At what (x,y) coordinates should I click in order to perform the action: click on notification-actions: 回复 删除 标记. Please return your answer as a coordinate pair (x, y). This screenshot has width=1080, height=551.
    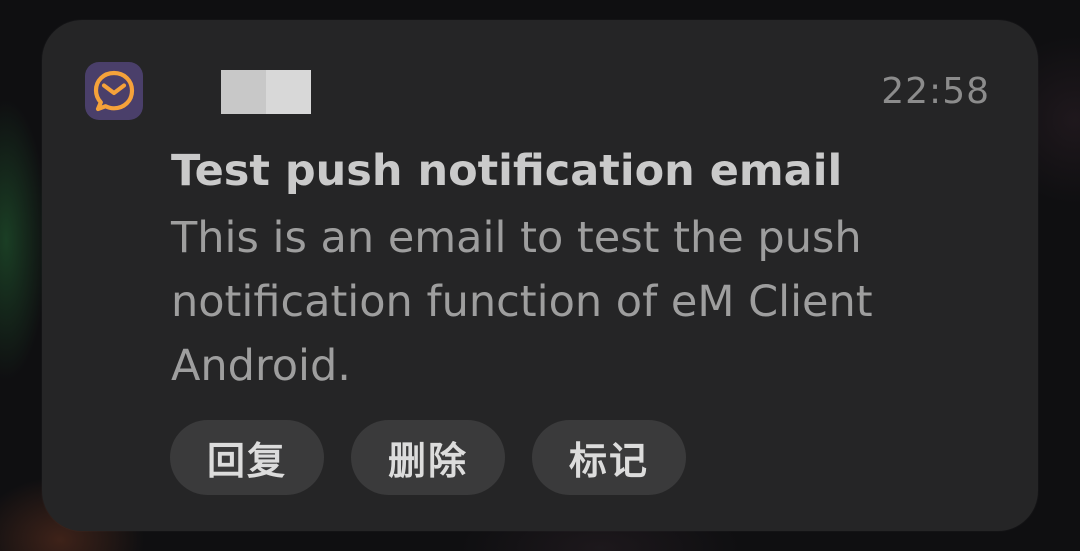
    Looking at the image, I should click on (428, 457).